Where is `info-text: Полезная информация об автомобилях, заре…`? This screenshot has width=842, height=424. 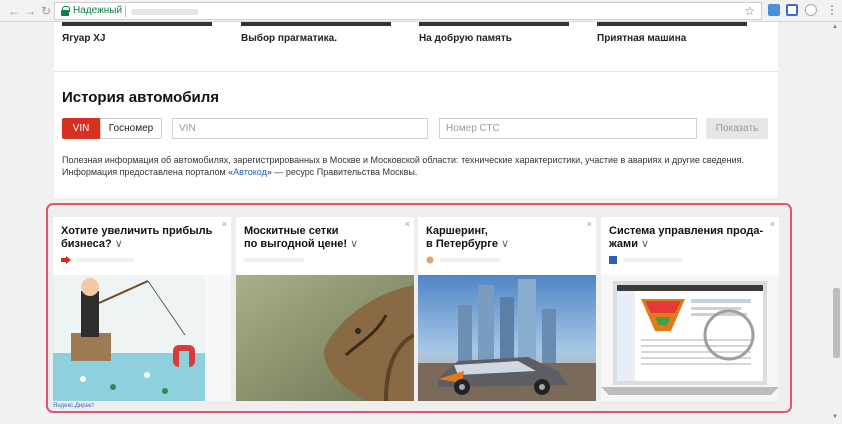 info-text: Полезная информация об автомобилях, заре… is located at coordinates (416, 166).